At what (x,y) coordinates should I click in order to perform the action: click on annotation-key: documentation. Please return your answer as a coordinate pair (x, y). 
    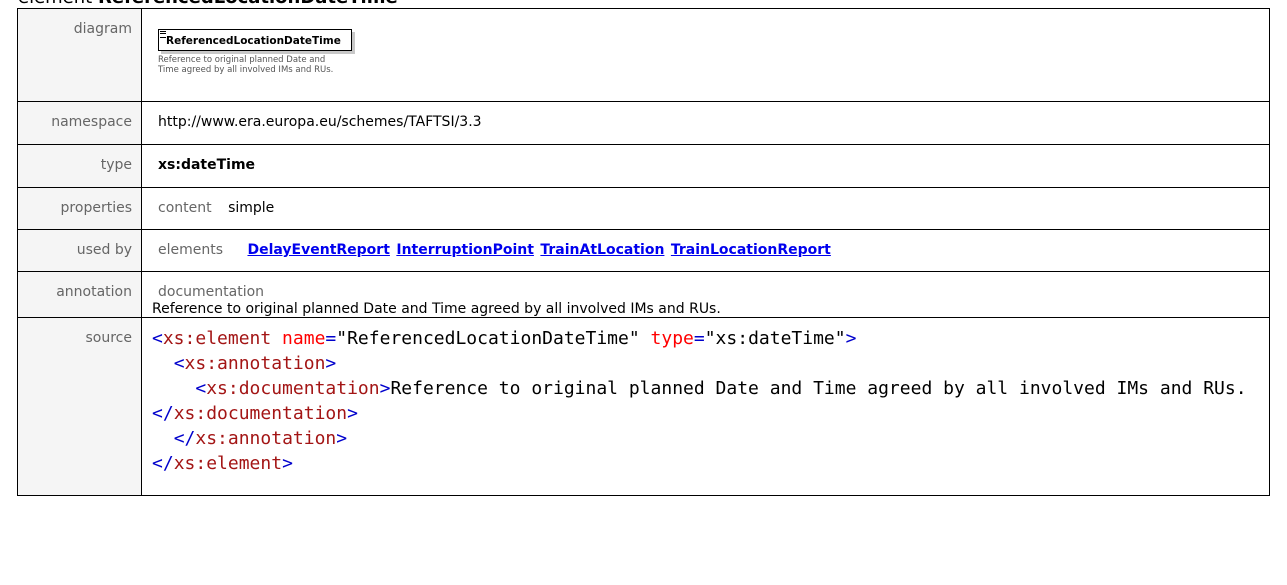
    Looking at the image, I should click on (211, 292).